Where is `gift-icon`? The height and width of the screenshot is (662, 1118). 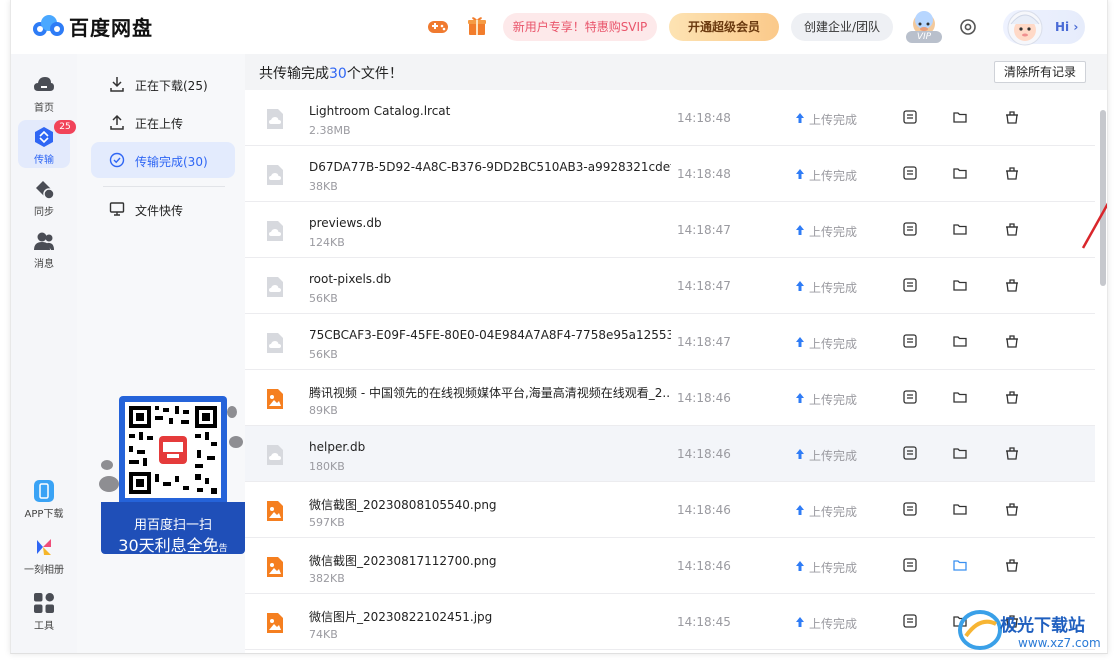 gift-icon is located at coordinates (477, 26).